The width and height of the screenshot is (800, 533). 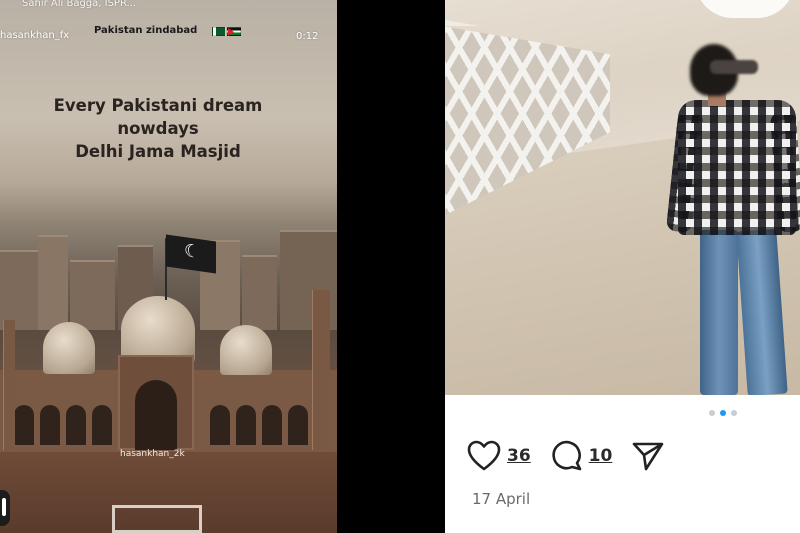 What do you see at coordinates (601, 456) in the screenshot?
I see `comment-count: 10` at bounding box center [601, 456].